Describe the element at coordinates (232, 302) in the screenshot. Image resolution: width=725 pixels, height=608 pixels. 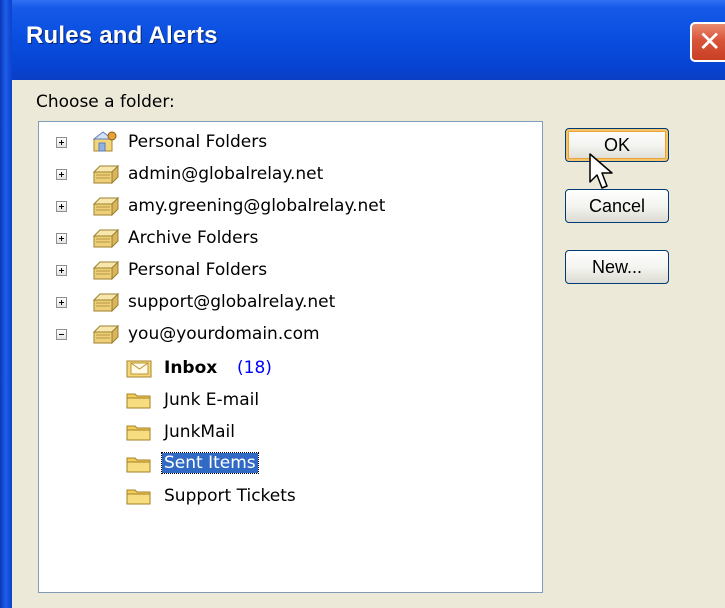
I see `tree-item-label: support@globalrelay.net` at that location.